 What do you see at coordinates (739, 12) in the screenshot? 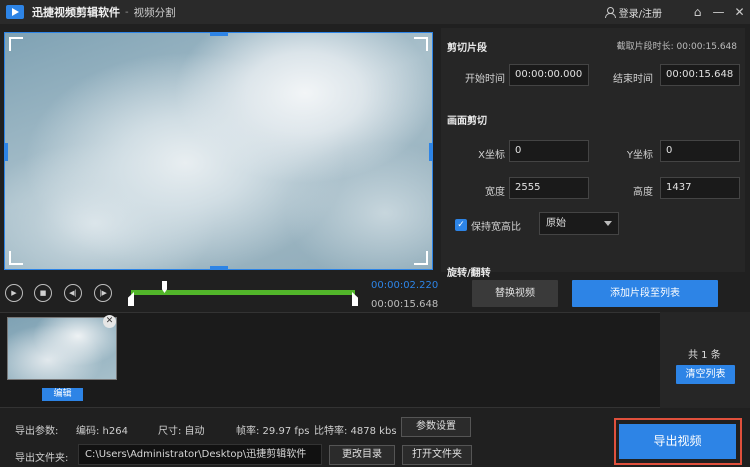
I see `close-icon: ✕` at bounding box center [739, 12].